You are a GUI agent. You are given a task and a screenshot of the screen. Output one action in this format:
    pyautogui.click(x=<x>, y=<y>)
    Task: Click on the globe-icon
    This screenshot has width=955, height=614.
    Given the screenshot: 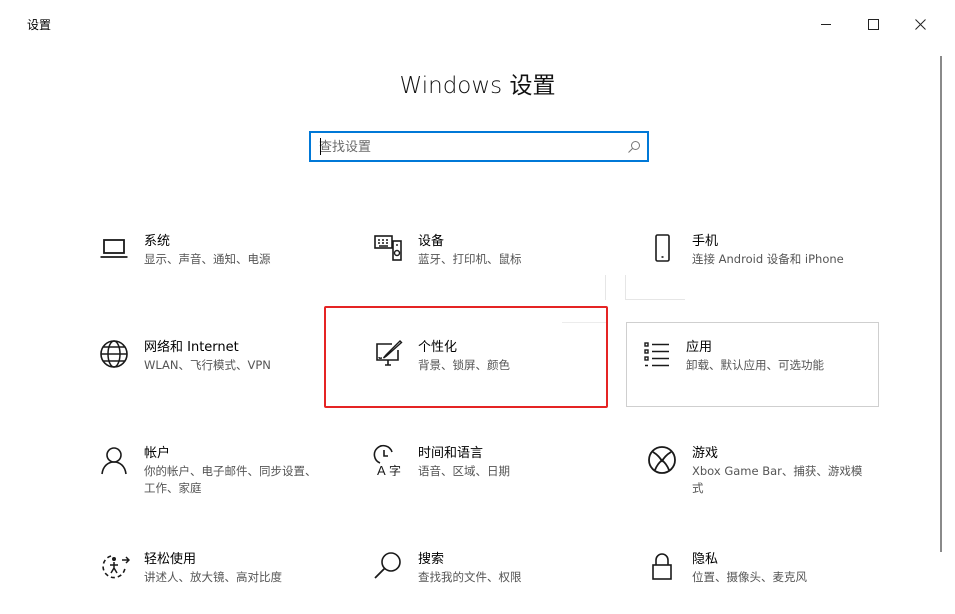 What is the action you would take?
    pyautogui.click(x=114, y=354)
    